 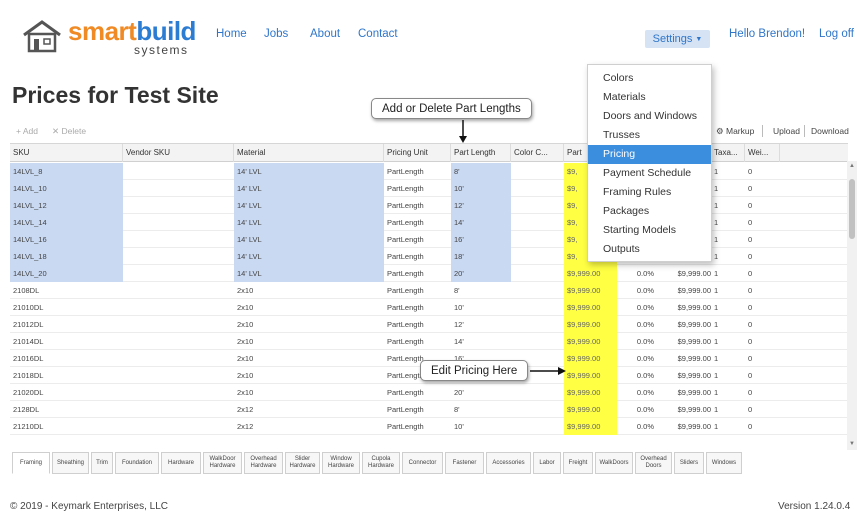 What do you see at coordinates (69, 131) in the screenshot?
I see `delete-button: ✕ Delete` at bounding box center [69, 131].